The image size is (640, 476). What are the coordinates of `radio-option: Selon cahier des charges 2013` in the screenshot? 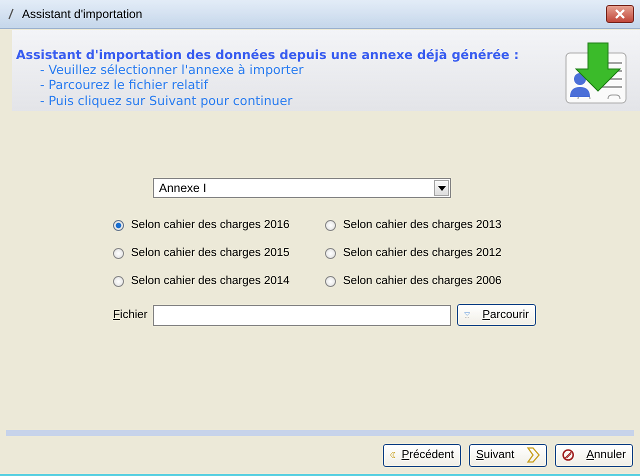 It's located at (425, 225).